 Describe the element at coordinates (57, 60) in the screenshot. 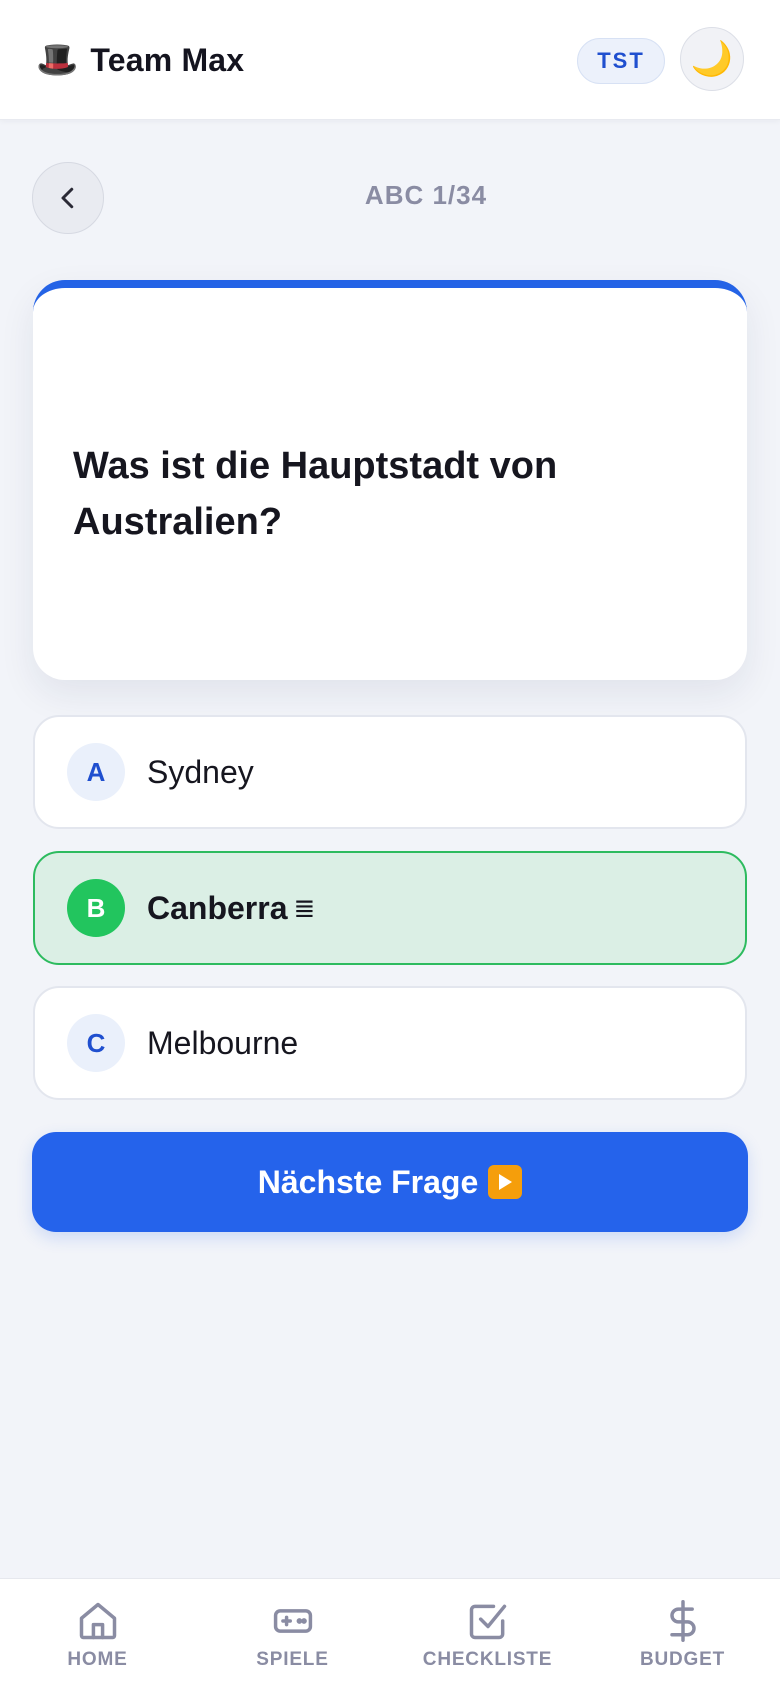

I see `top-hat-icon: 🎩` at that location.